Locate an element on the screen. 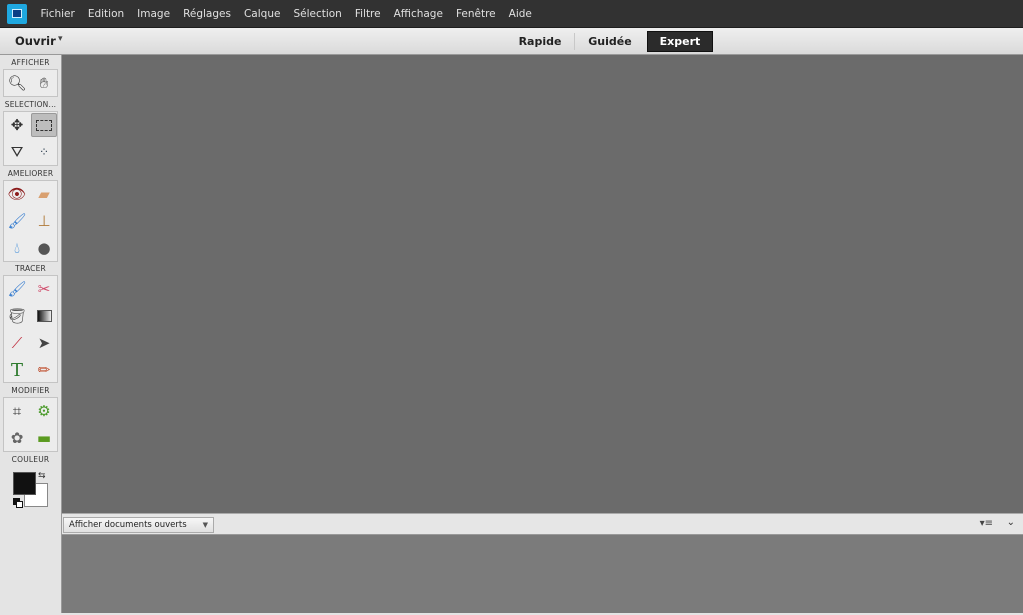 This screenshot has width=1023, height=615. section-ameliorer: AMELIORER is located at coordinates (30, 173).